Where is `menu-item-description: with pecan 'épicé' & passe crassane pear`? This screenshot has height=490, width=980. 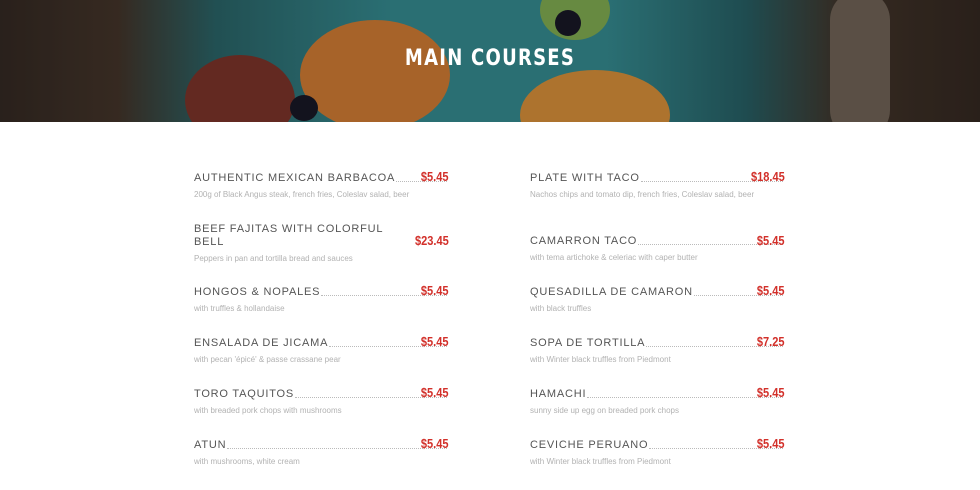
menu-item-description: with pecan 'épicé' & passe crassane pear is located at coordinates (267, 359).